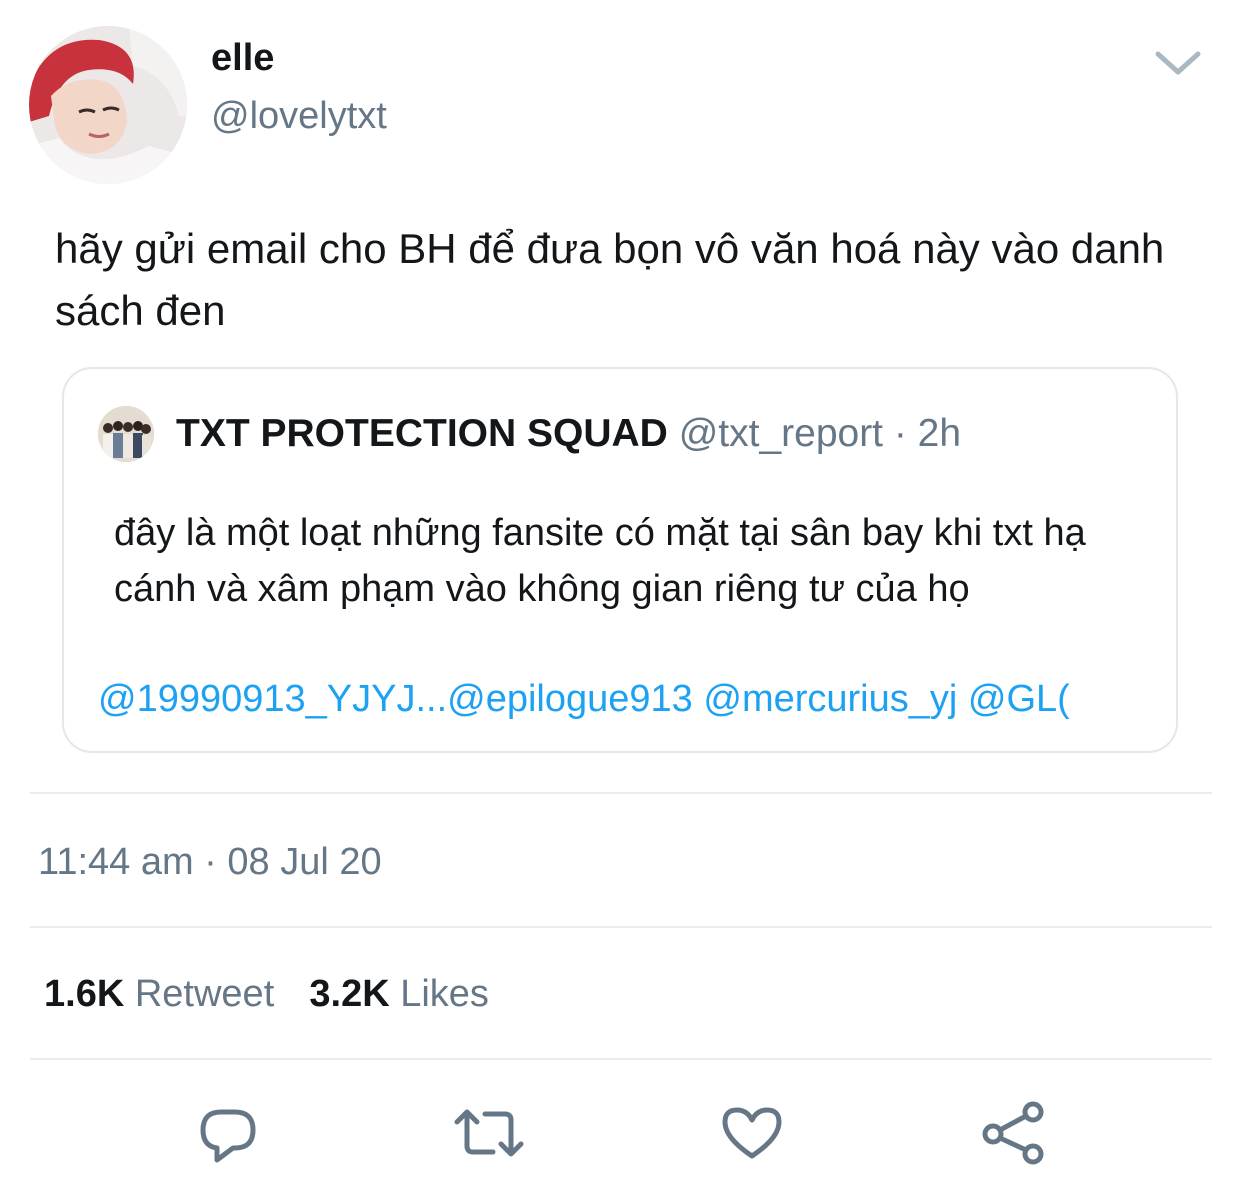 Image resolution: width=1242 pixels, height=1197 pixels. Describe the element at coordinates (204, 994) in the screenshot. I see `retweet-label: Retweet` at that location.